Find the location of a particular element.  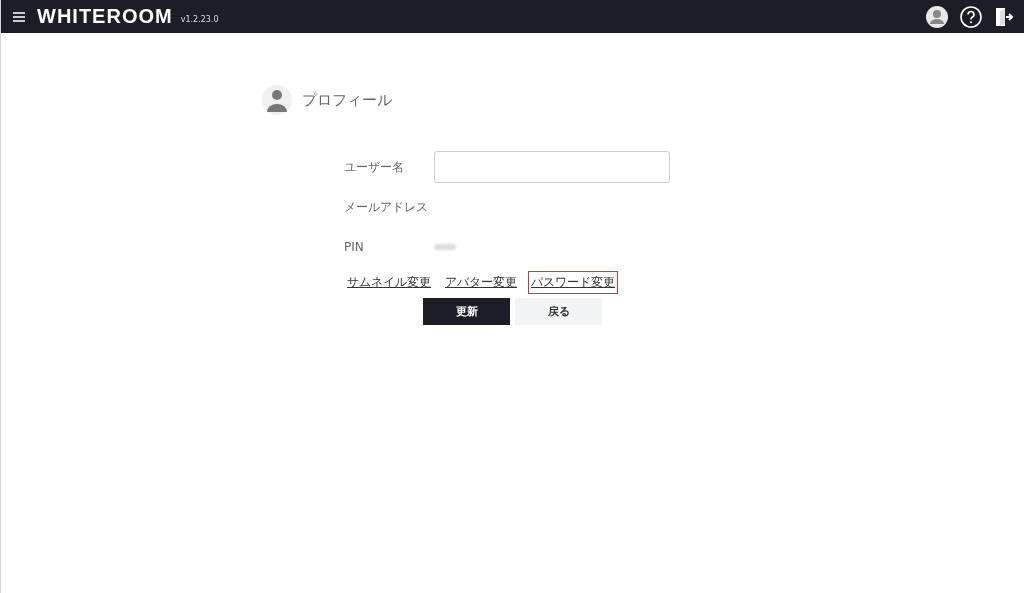

app-logo: WHITEROOM is located at coordinates (105, 16).